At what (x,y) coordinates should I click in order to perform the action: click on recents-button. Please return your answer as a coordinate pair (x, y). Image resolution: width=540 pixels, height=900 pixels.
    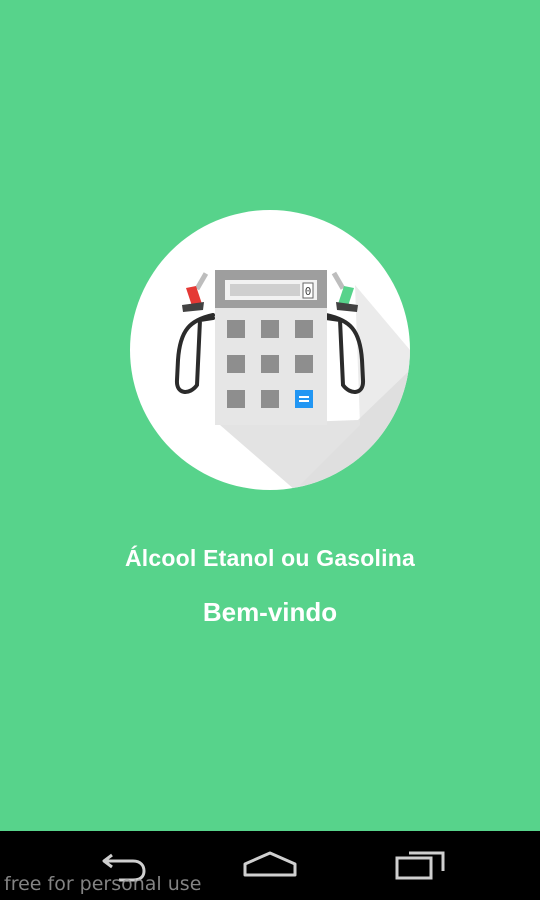
    Looking at the image, I should click on (420, 863).